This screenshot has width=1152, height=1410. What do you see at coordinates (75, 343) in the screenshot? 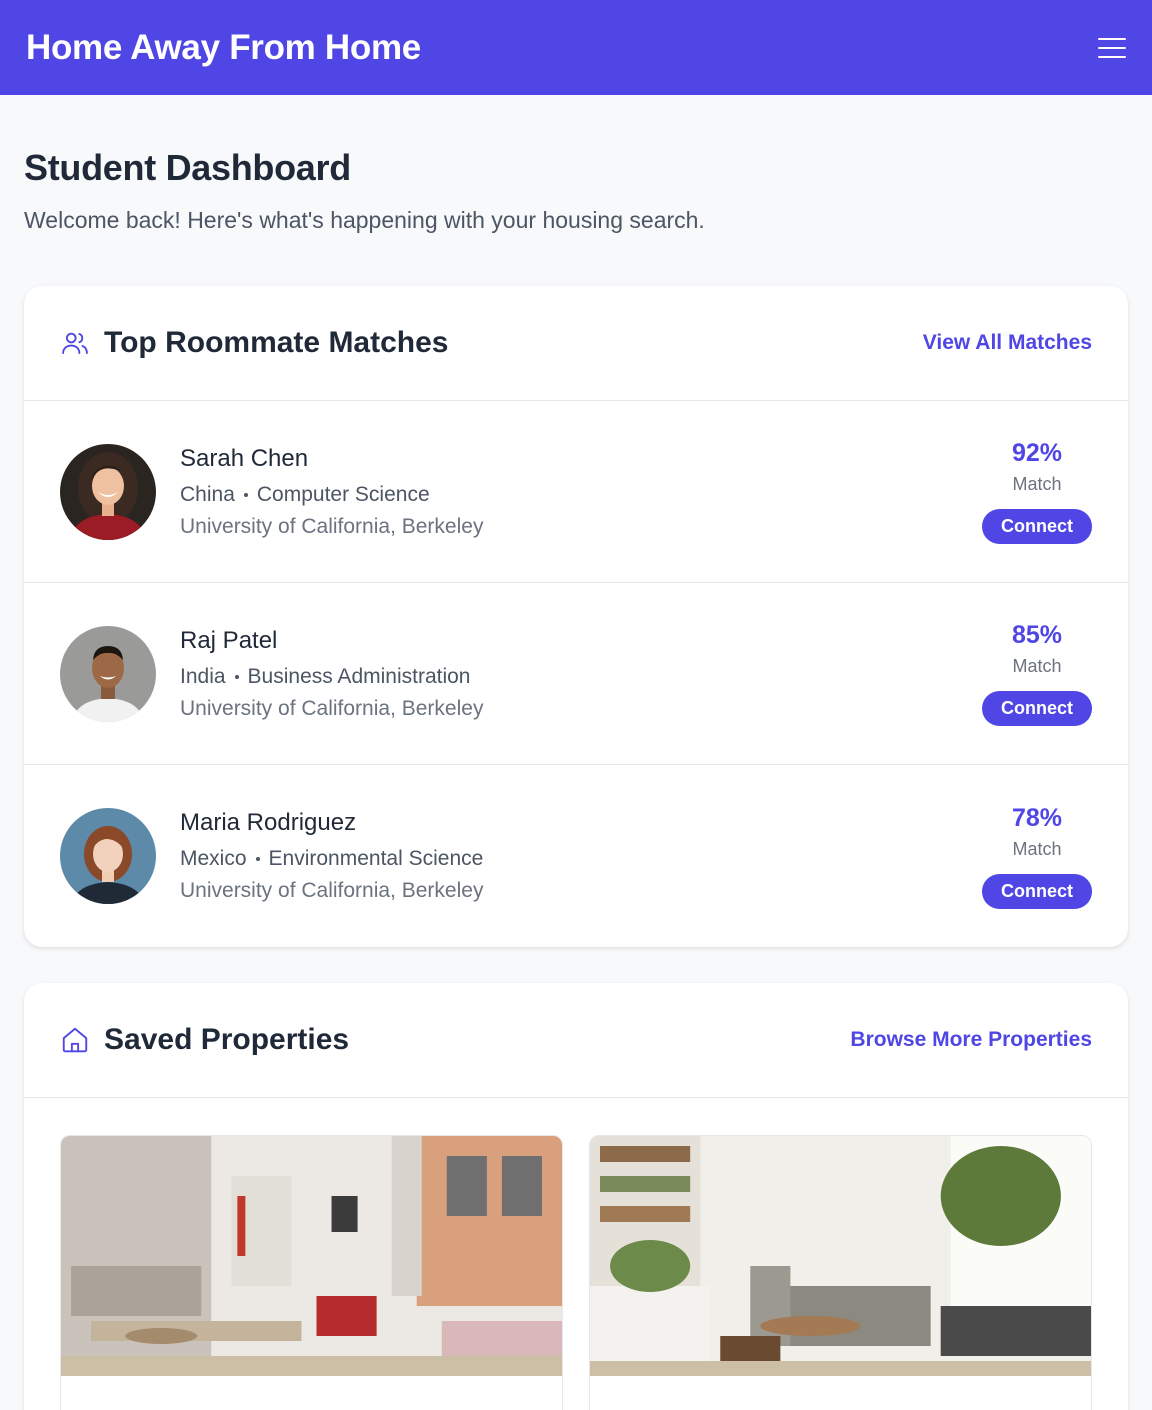
I see `users-icon` at bounding box center [75, 343].